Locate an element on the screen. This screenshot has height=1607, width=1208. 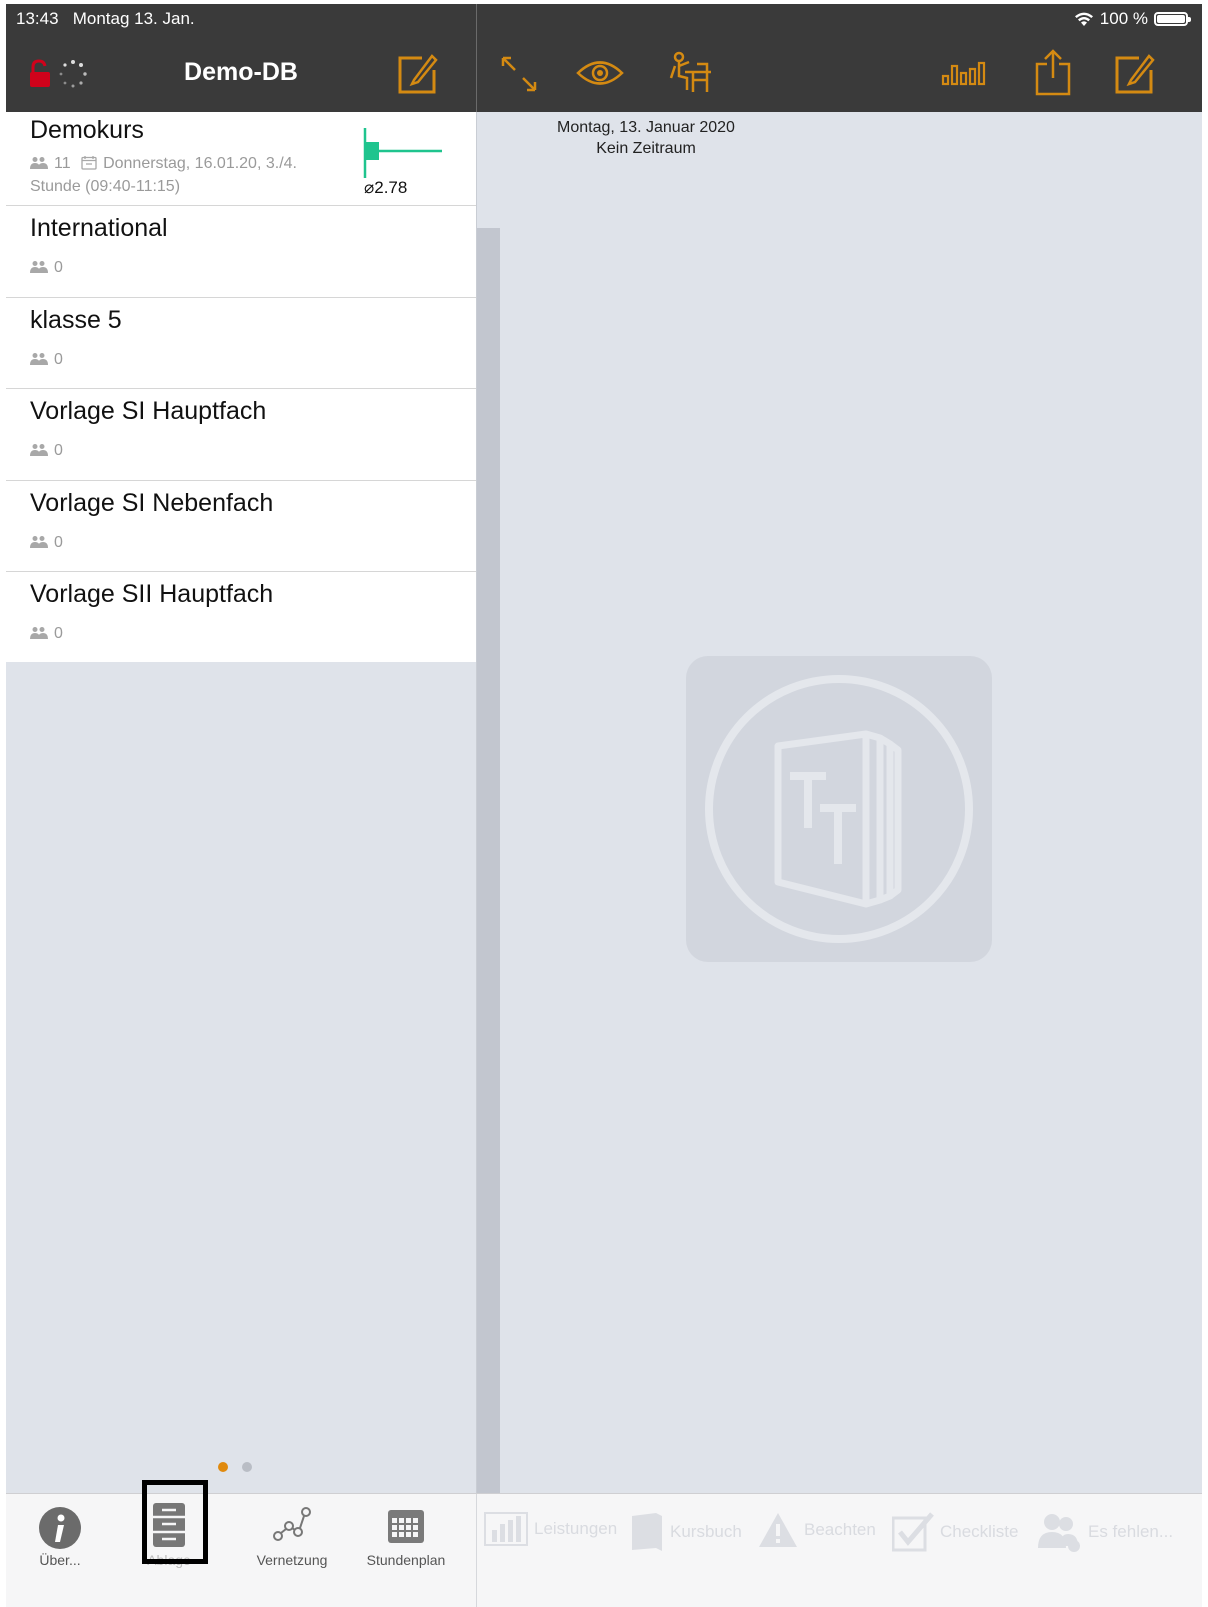
detail-toolbar is located at coordinates (839, 73).